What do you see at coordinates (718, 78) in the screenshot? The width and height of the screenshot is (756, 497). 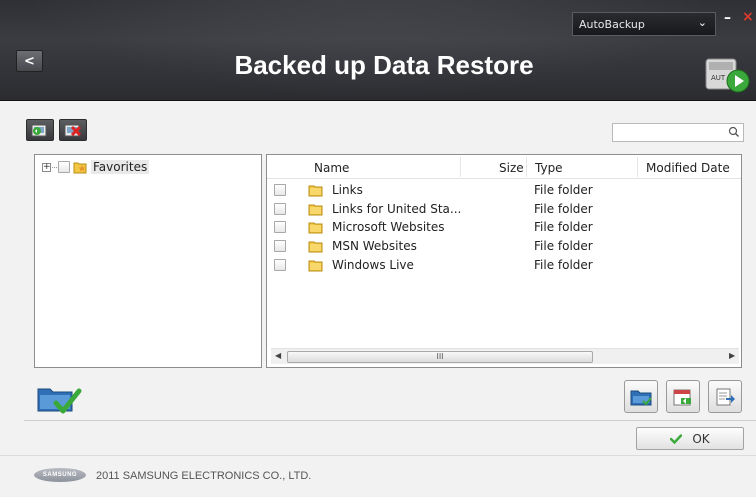 I see `svg-text: AUT` at bounding box center [718, 78].